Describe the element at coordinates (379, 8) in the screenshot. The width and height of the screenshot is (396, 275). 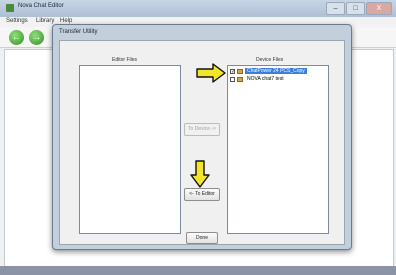
I see `close-button: X` at that location.